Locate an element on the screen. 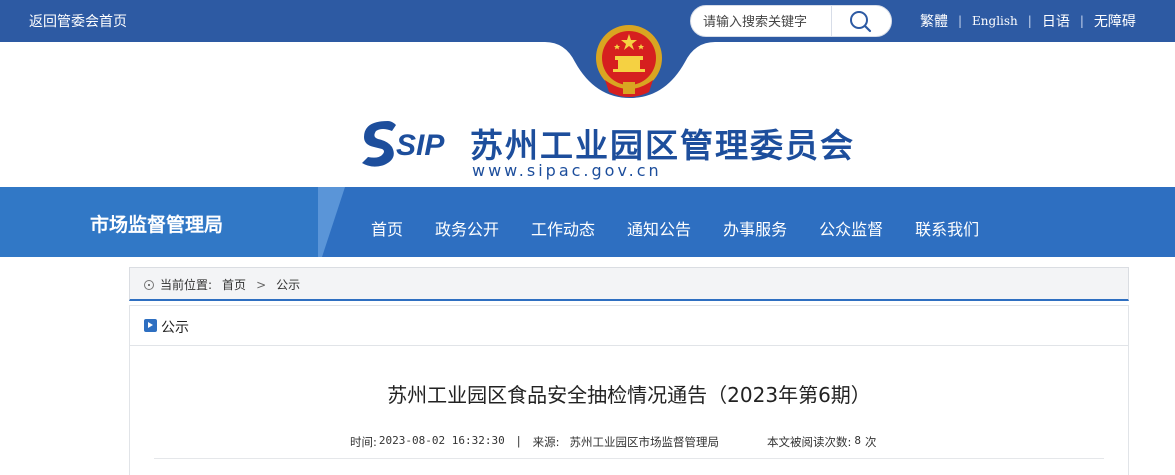 Image resolution: width=1175 pixels, height=475 pixels. breadcrumb-current-link: 公示 is located at coordinates (288, 284).